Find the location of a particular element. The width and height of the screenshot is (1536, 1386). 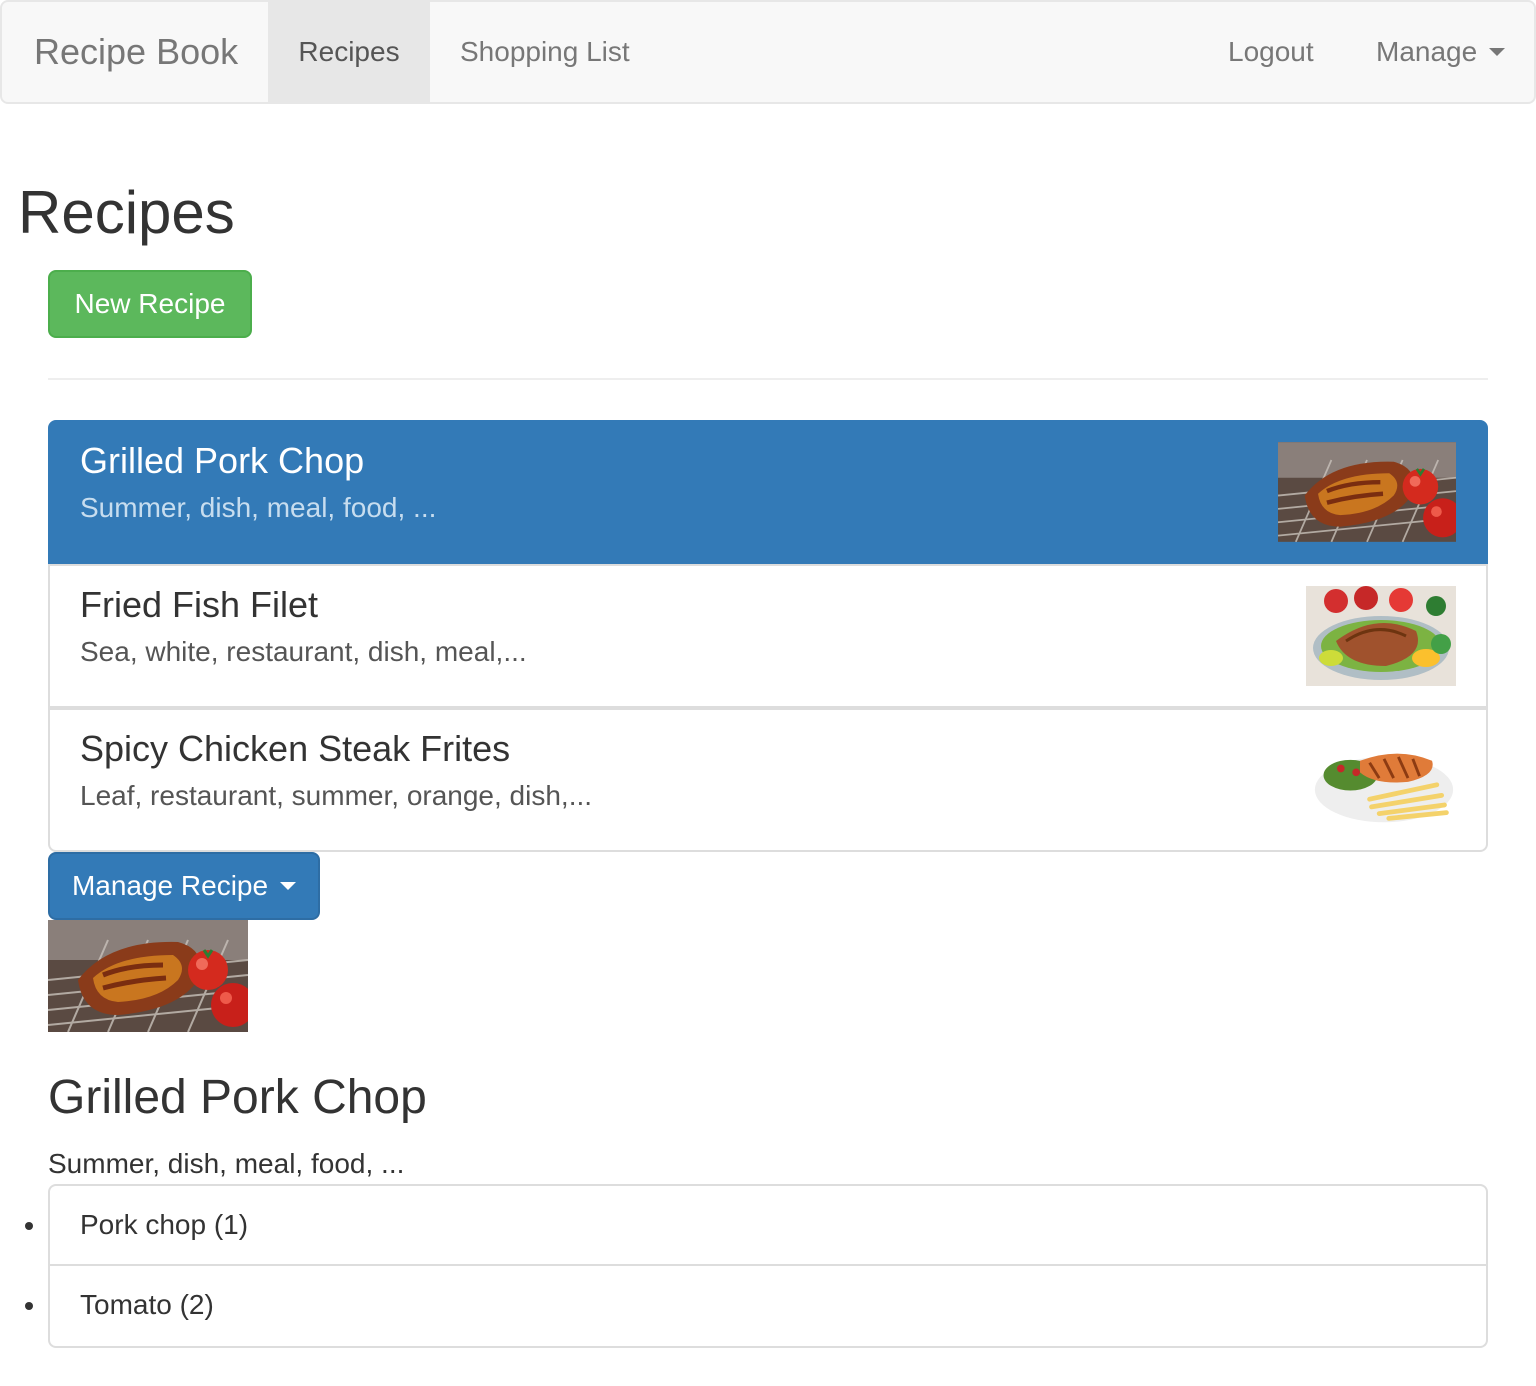

ingredient-list: Pork chop (1) Tomato (2) is located at coordinates (768, 1266).